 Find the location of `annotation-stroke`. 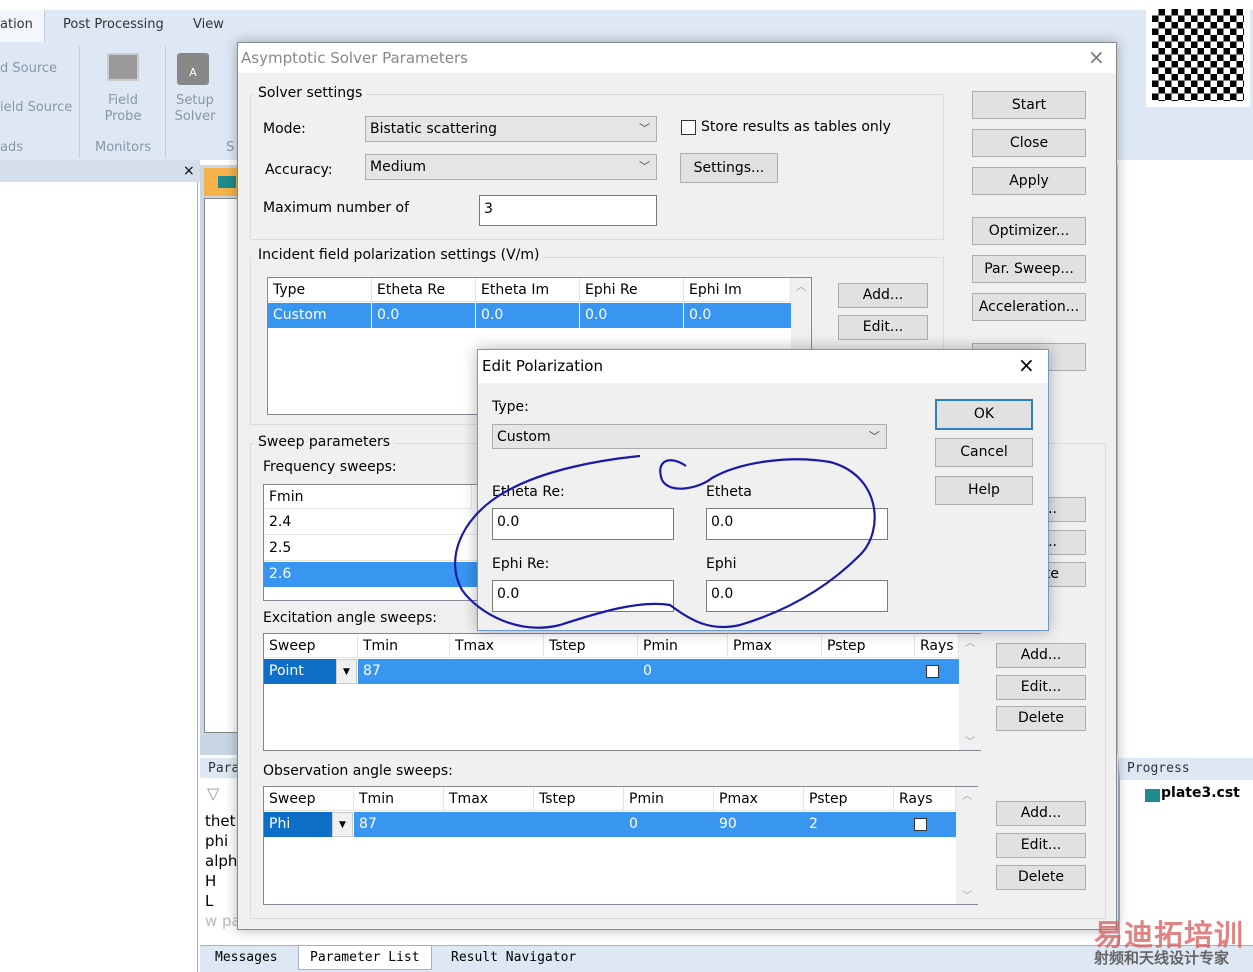

annotation-stroke is located at coordinates (665, 541).